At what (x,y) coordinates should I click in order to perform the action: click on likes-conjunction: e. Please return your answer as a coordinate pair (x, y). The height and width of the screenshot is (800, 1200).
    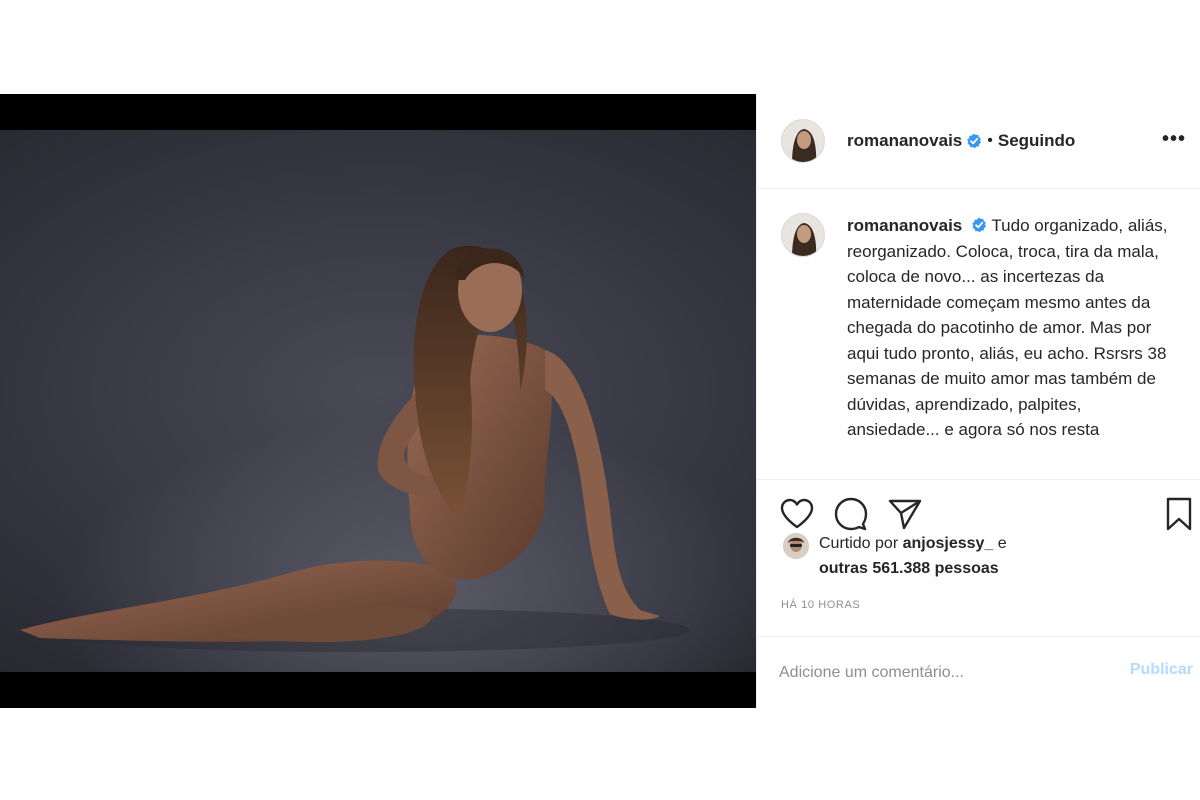
    Looking at the image, I should click on (1002, 543).